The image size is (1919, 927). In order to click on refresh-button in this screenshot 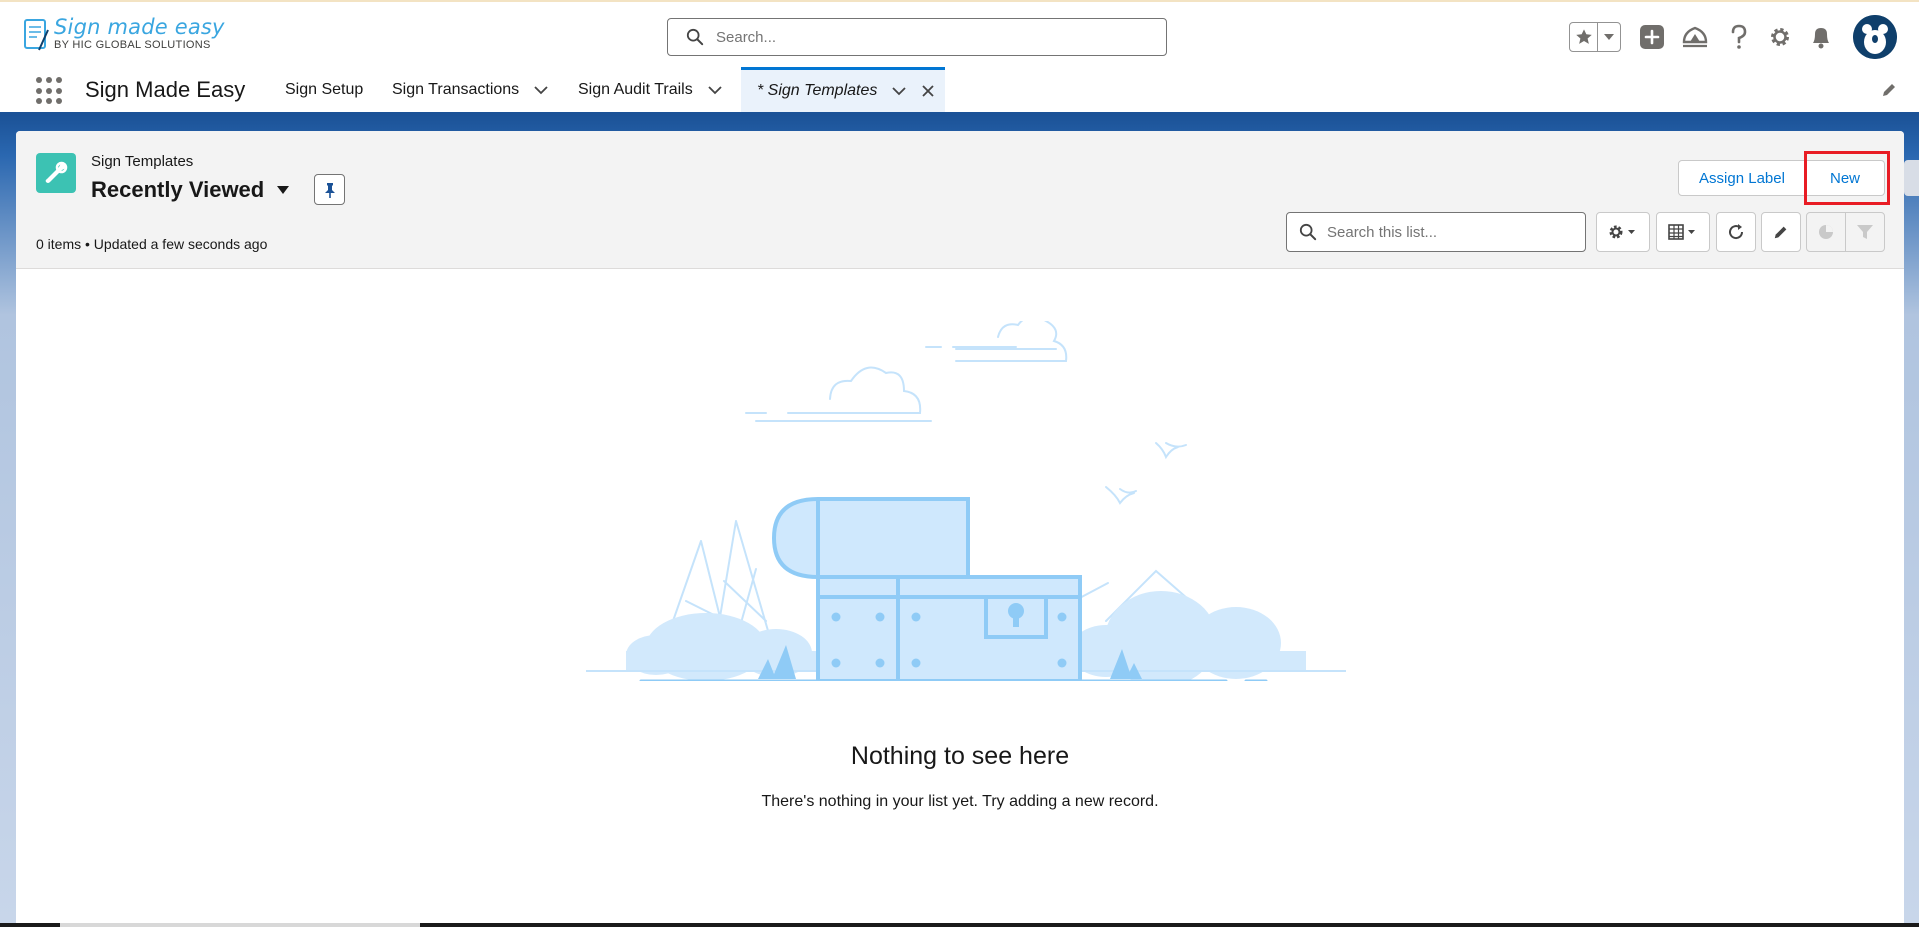, I will do `click(1736, 232)`.